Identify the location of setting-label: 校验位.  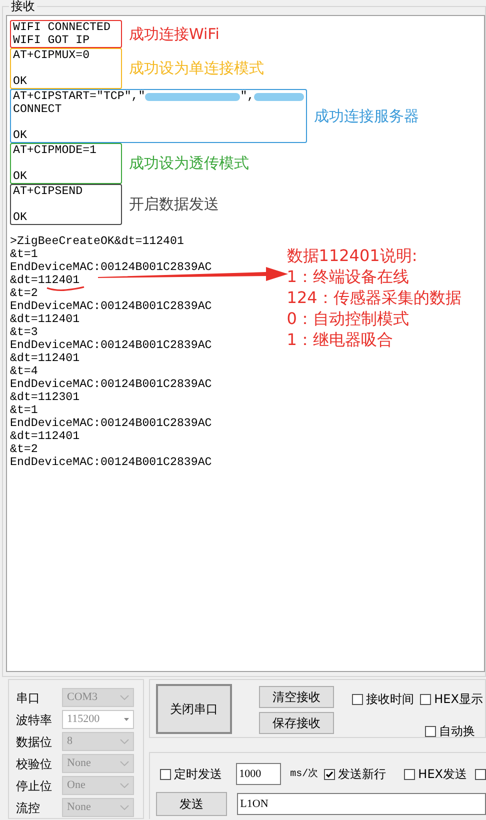
(34, 764).